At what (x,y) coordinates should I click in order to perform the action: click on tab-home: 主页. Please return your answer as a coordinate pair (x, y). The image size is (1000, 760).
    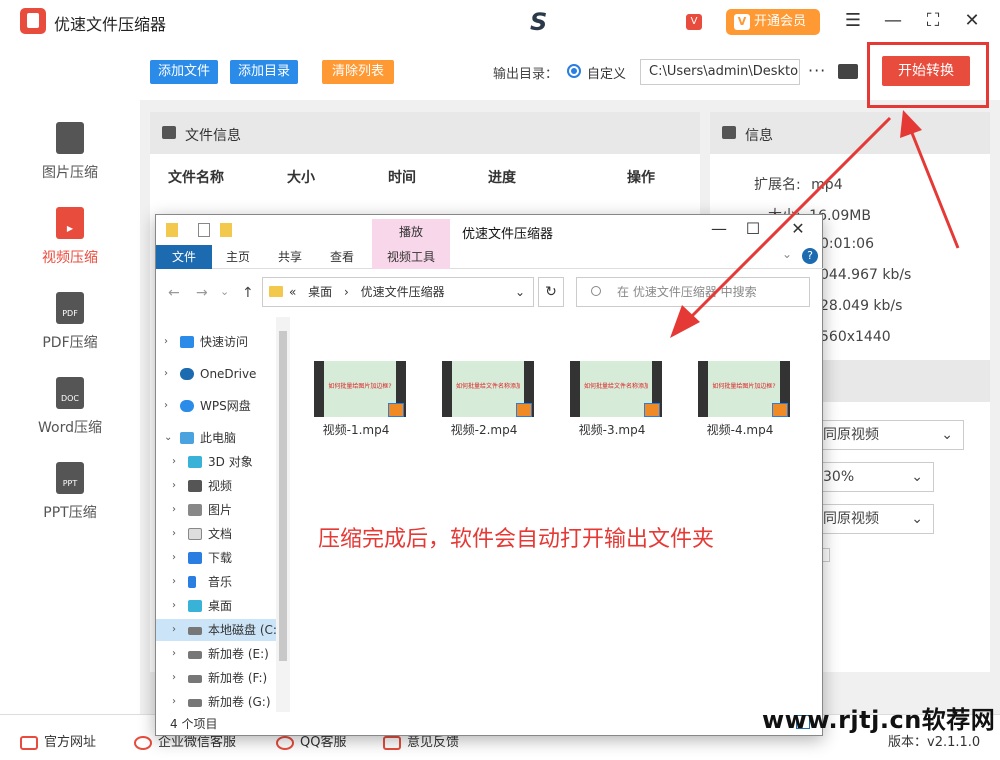
    Looking at the image, I should click on (238, 257).